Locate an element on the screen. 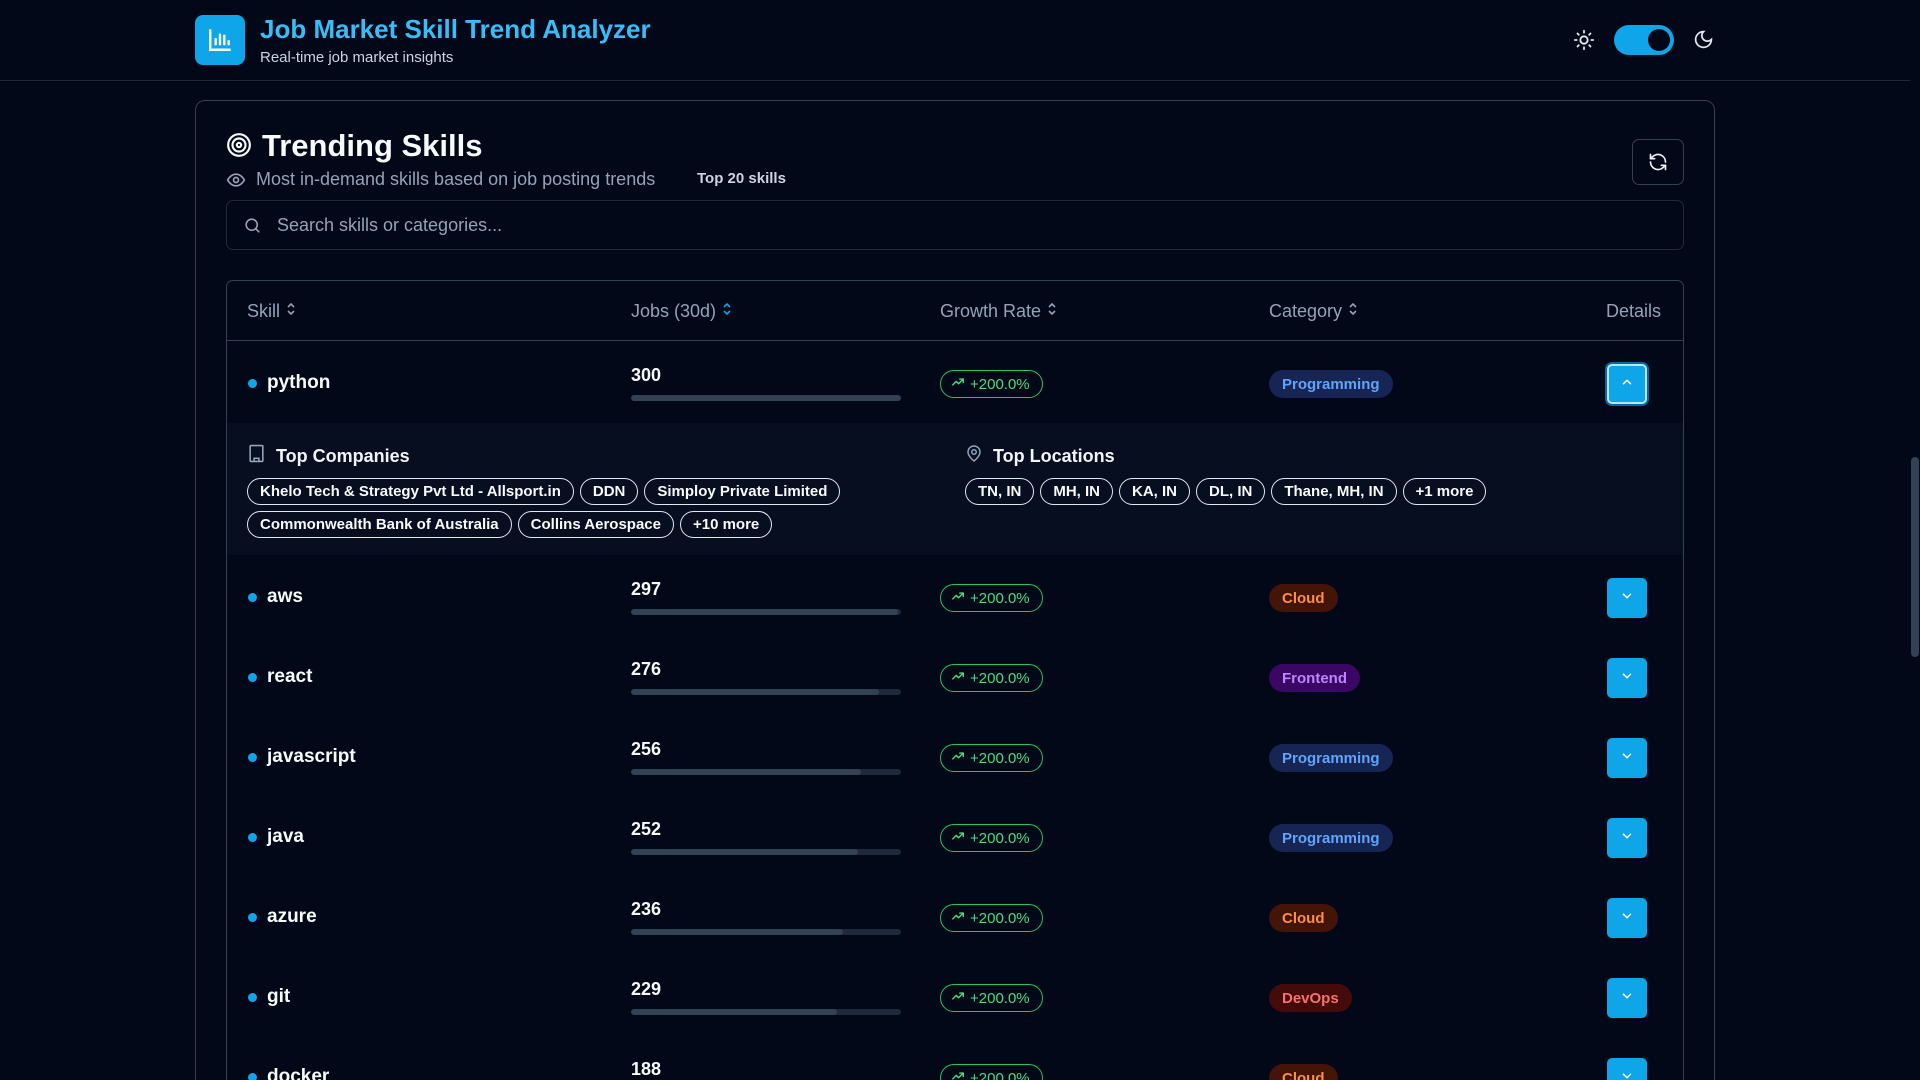  location-chip: +1 more is located at coordinates (1444, 491).